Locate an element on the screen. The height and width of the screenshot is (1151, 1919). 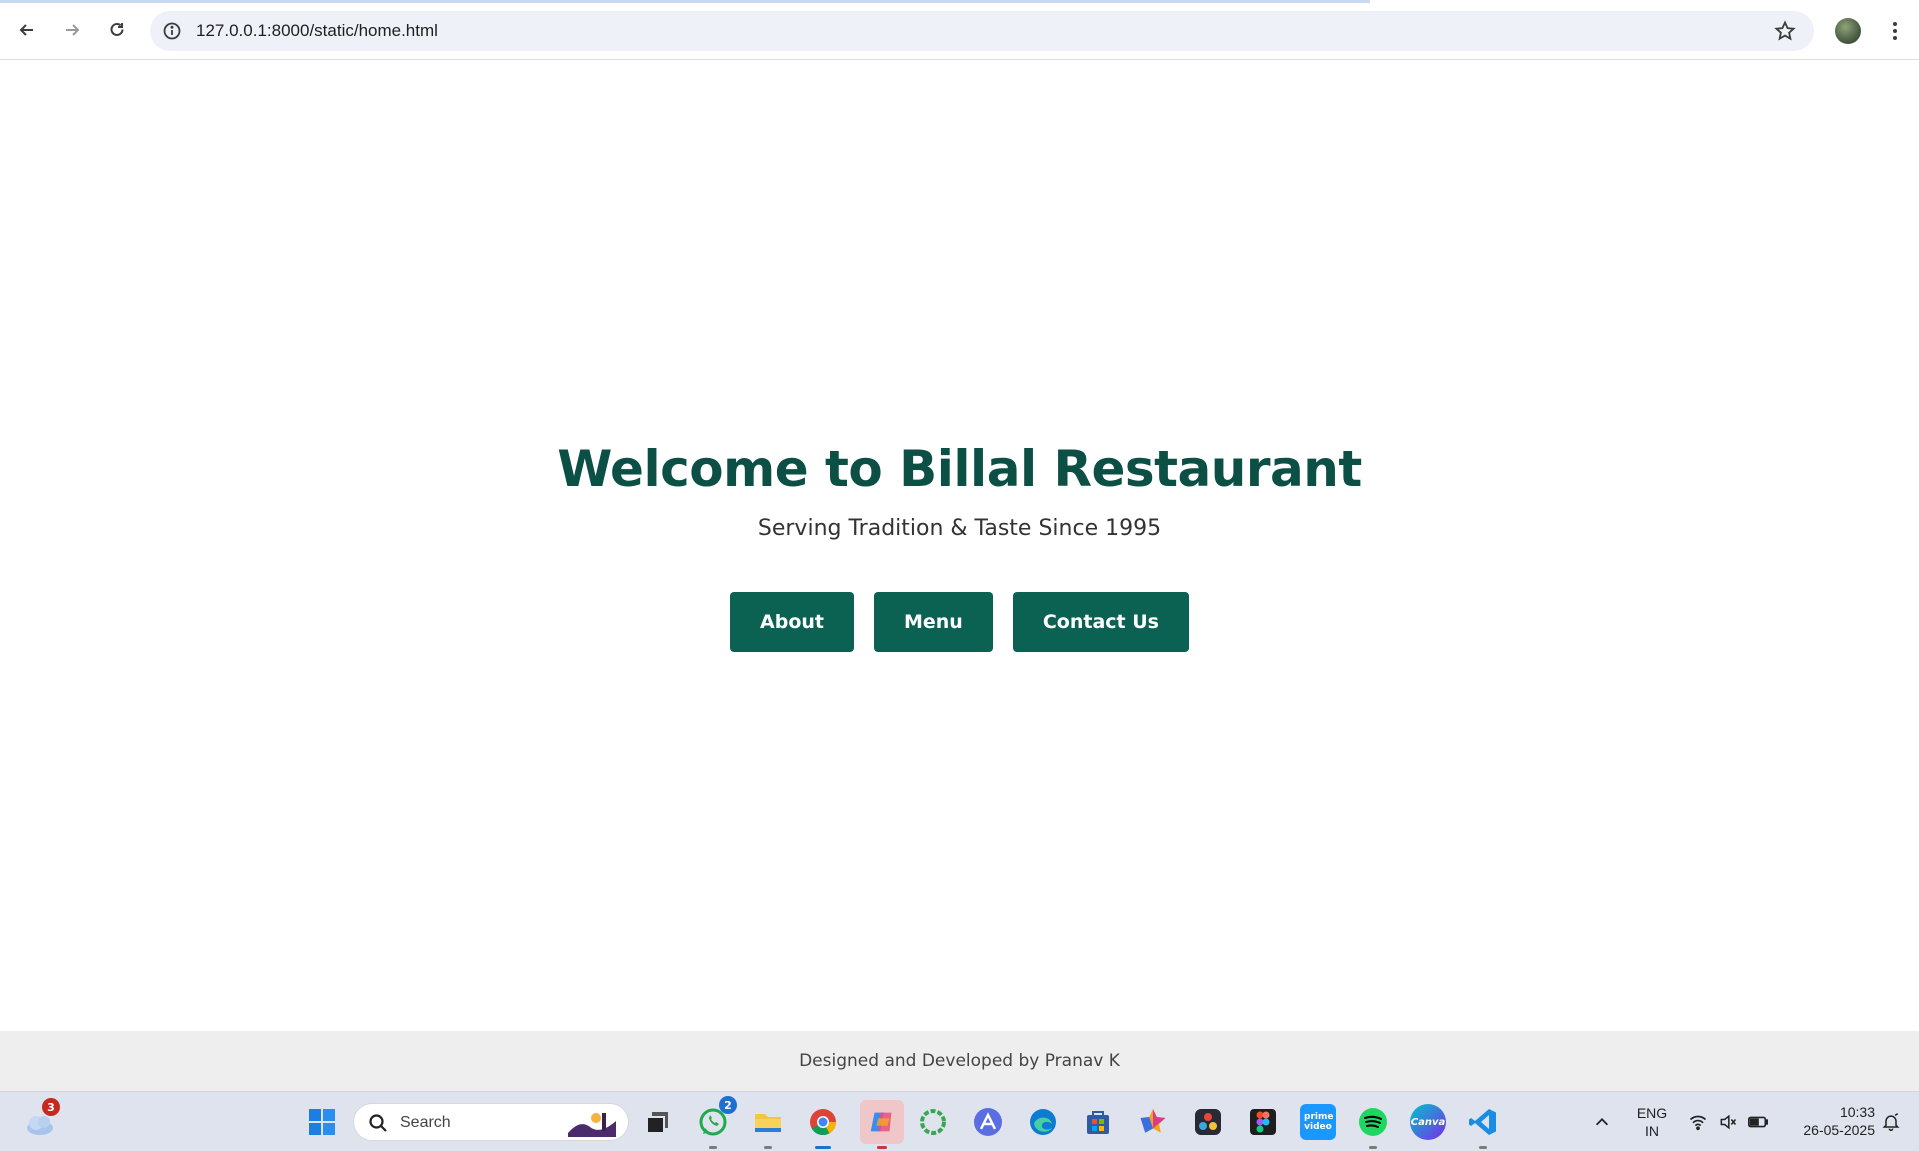
canva-label: Canva is located at coordinates (1428, 1122).